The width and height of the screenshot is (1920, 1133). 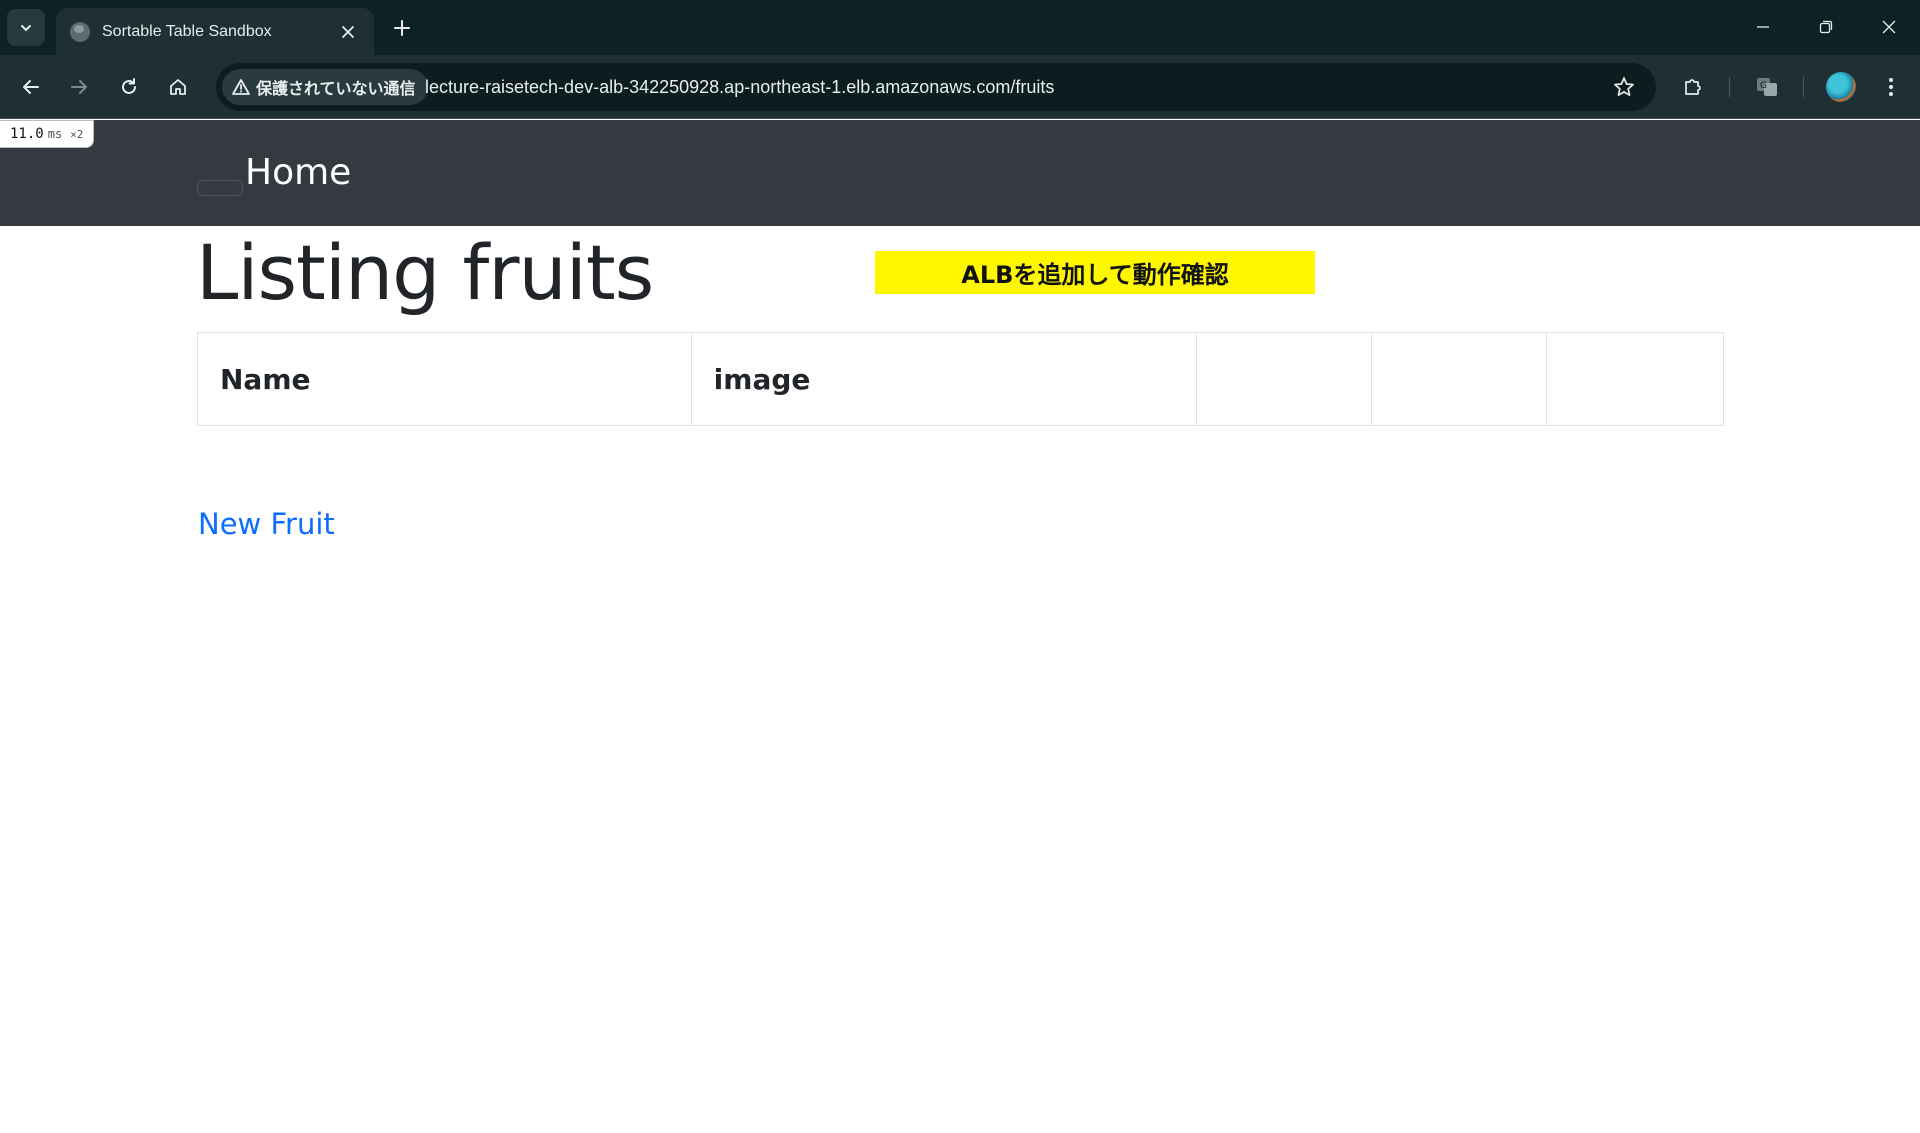 I want to click on tab-search-button, so click(x=26, y=27).